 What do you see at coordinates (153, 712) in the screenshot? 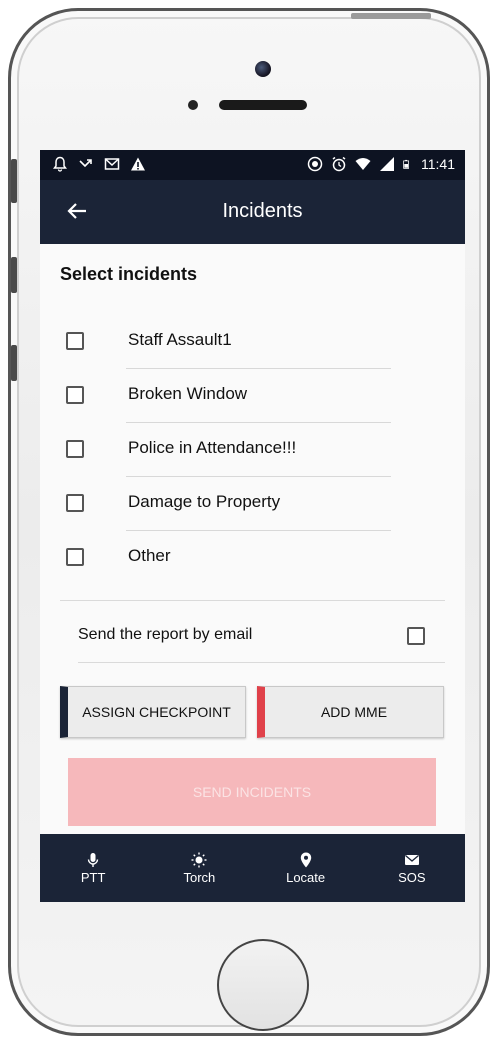
I see `assign-checkpoint-button: ASSIGN CHECKPOINT` at bounding box center [153, 712].